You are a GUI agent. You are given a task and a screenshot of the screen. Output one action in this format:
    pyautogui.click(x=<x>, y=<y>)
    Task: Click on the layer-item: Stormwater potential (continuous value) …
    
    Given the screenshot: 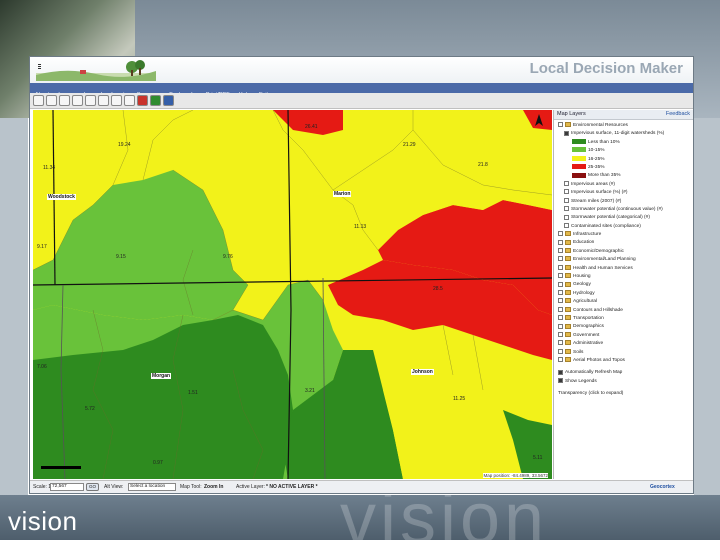 What is the action you would take?
    pyautogui.click(x=625, y=210)
    